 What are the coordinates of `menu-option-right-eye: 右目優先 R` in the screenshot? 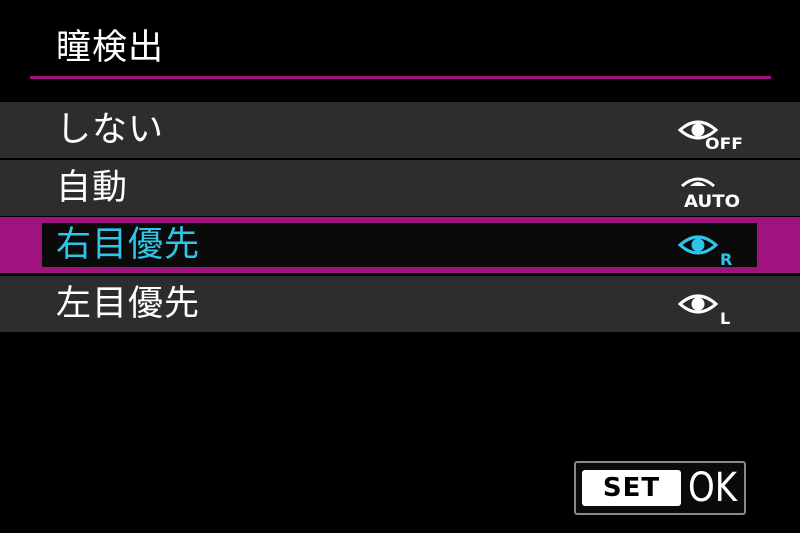 It's located at (400, 245).